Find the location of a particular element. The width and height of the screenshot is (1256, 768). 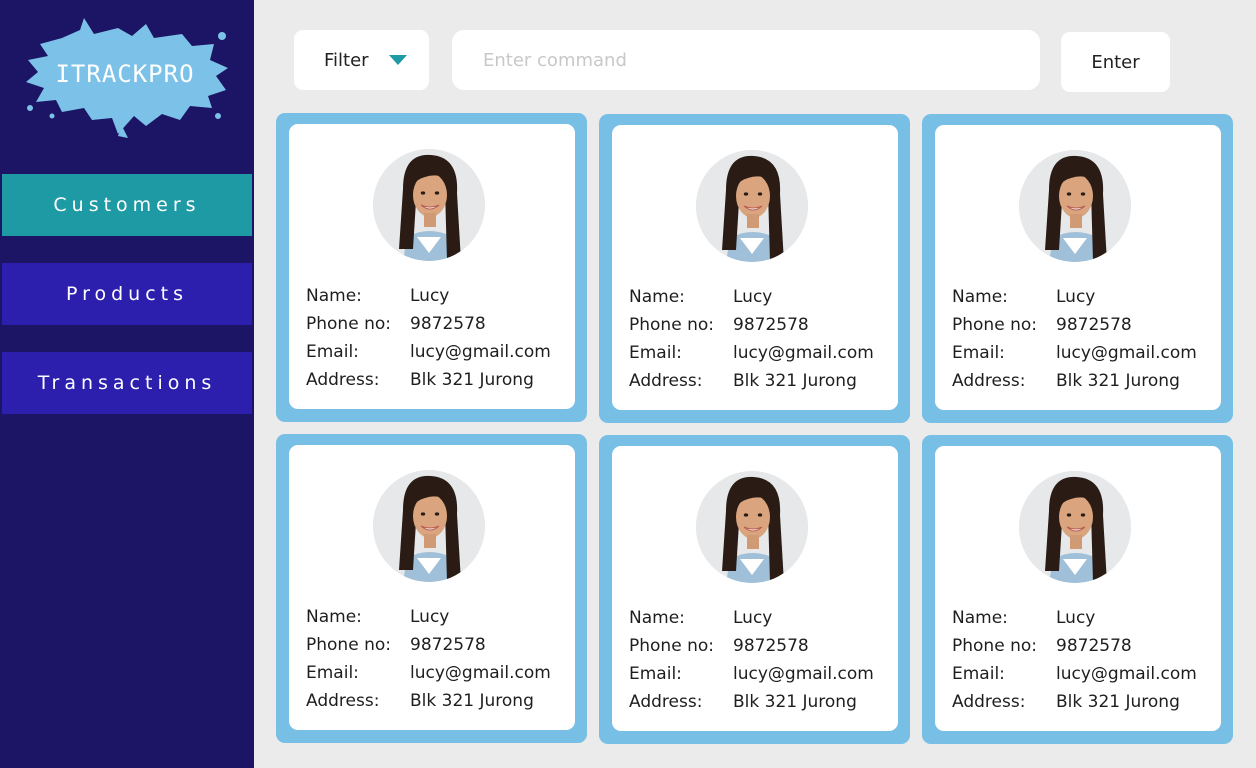

sidebar-item-transactions: Transactions is located at coordinates (127, 383).